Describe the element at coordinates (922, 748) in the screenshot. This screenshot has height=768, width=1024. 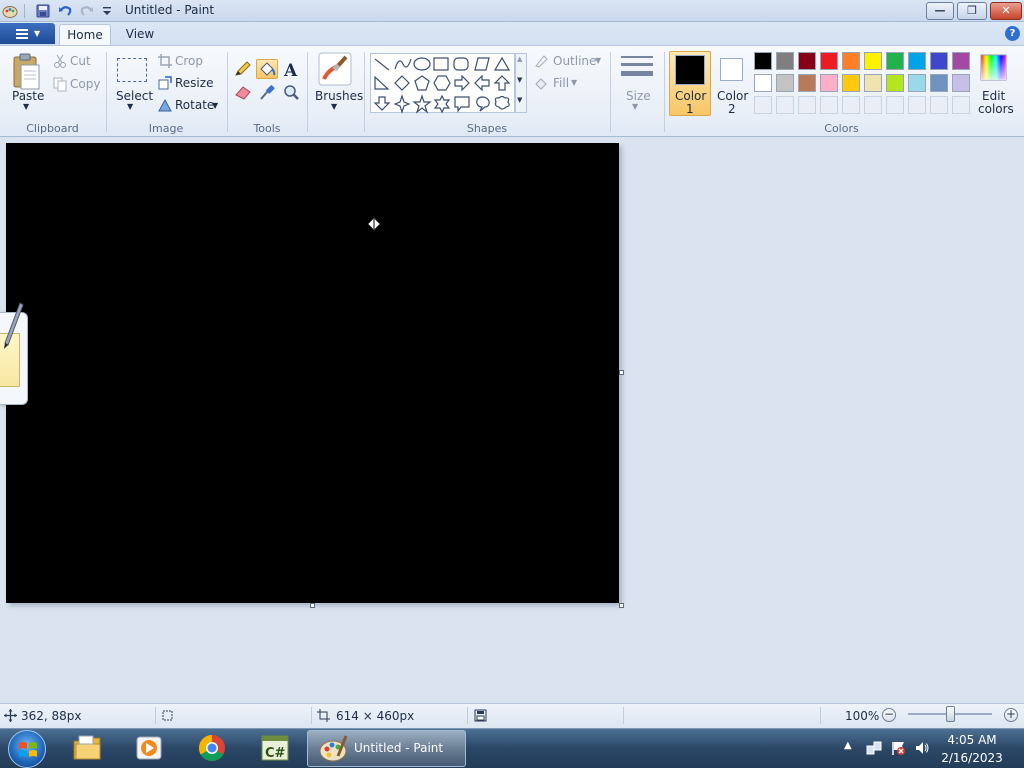
I see `volume-icon` at that location.